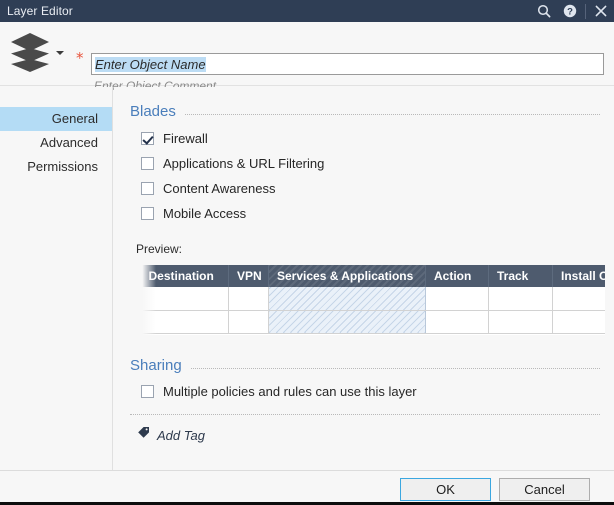 The width and height of the screenshot is (614, 505). Describe the element at coordinates (244, 163) in the screenshot. I see `blade-appsurl-label: Applications & URL Filtering` at that location.